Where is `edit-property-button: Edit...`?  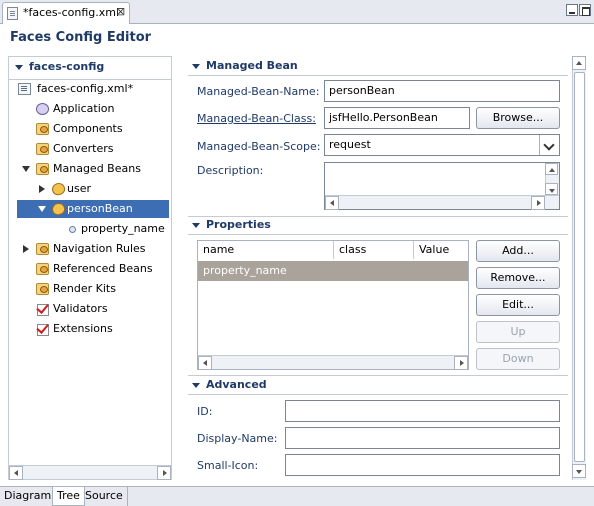 edit-property-button: Edit... is located at coordinates (518, 305).